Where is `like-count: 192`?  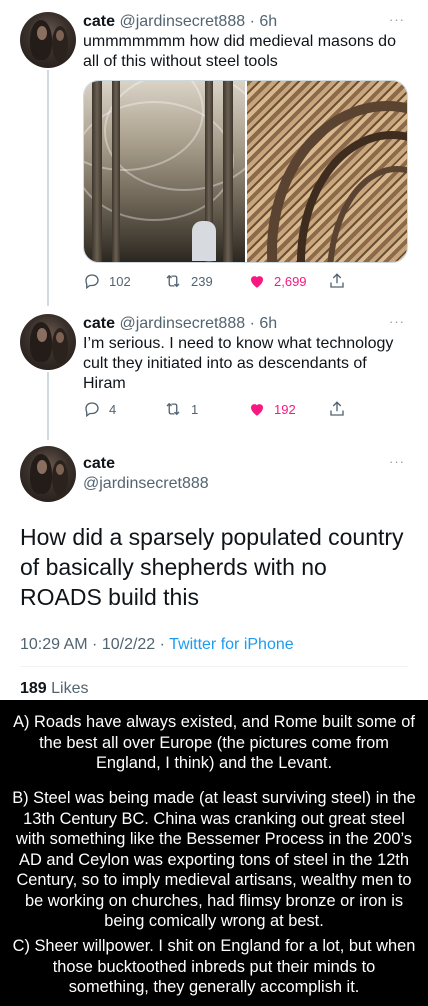 like-count: 192 is located at coordinates (285, 409).